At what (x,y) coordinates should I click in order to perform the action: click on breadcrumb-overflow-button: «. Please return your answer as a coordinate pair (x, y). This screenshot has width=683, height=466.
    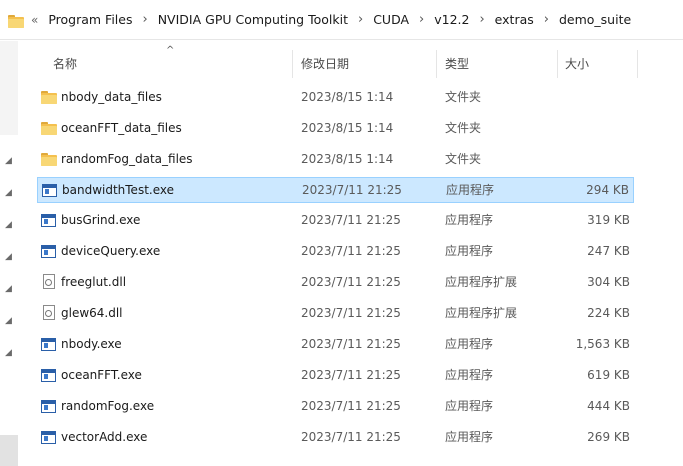
    Looking at the image, I should click on (34, 20).